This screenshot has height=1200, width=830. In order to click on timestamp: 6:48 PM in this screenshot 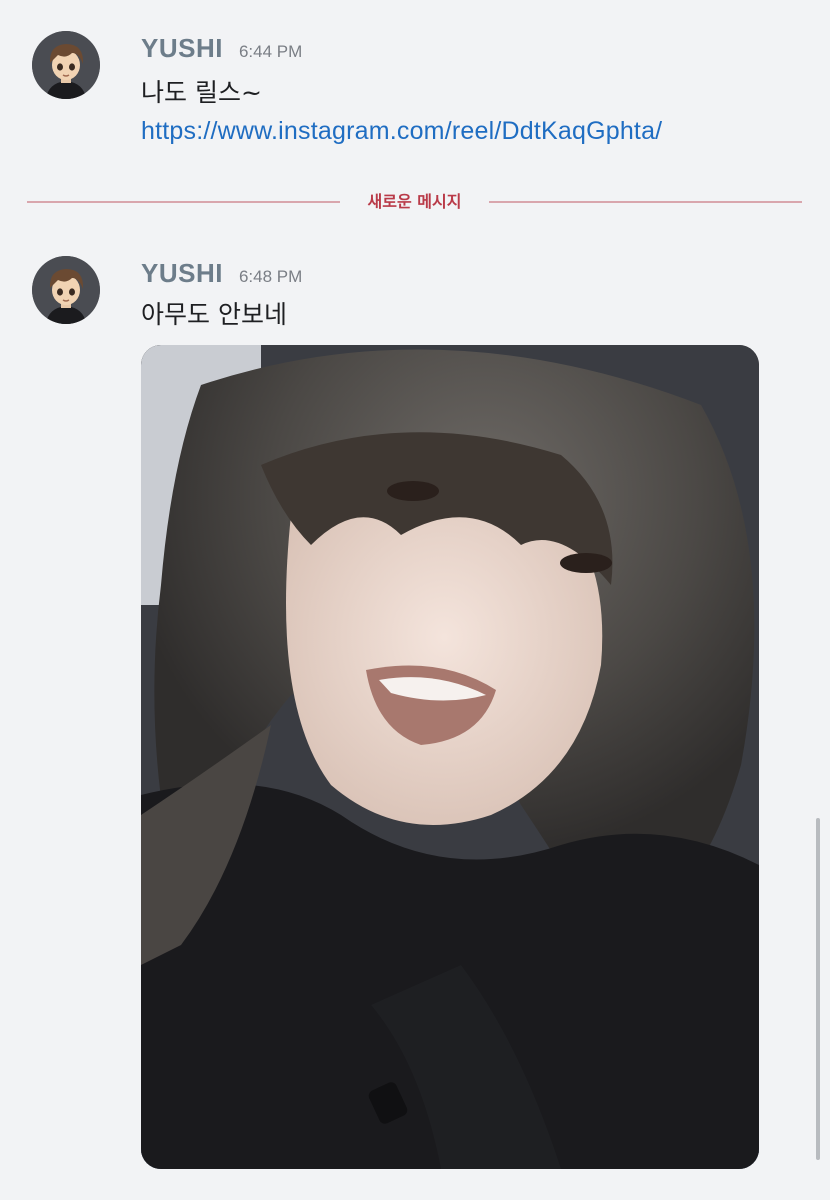, I will do `click(270, 276)`.